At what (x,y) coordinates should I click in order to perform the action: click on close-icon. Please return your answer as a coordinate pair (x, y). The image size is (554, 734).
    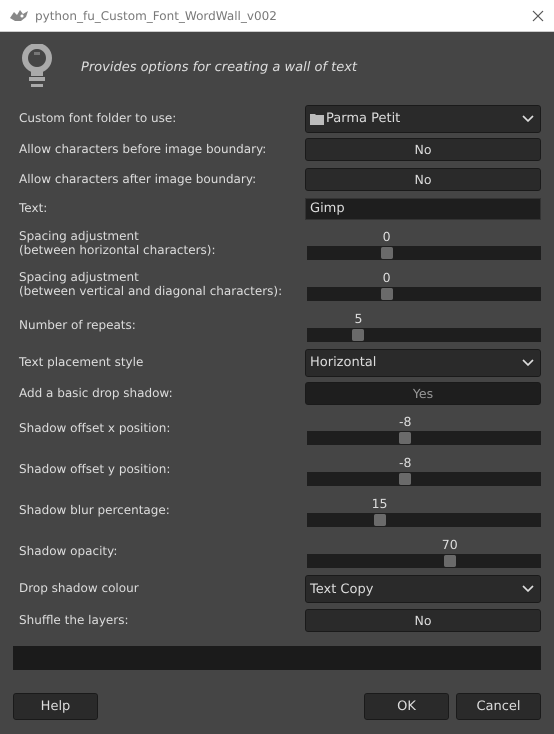
    Looking at the image, I should click on (538, 16).